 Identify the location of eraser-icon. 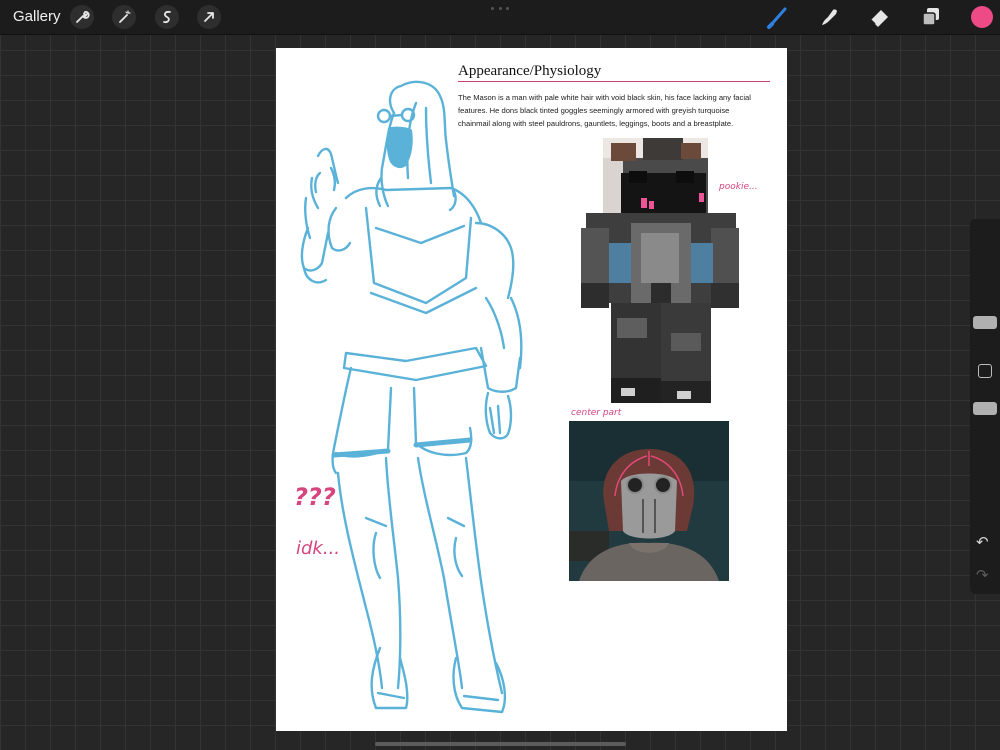
(880, 17).